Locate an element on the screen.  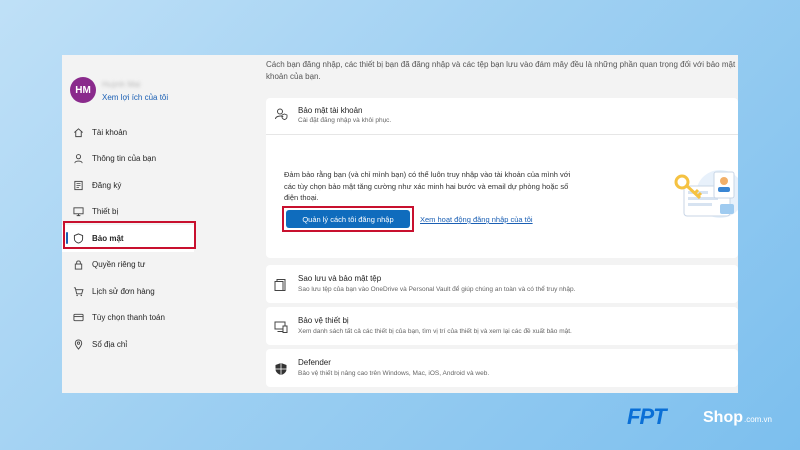
sidebar-item-label: Thông tin của bạn is located at coordinates (124, 159).